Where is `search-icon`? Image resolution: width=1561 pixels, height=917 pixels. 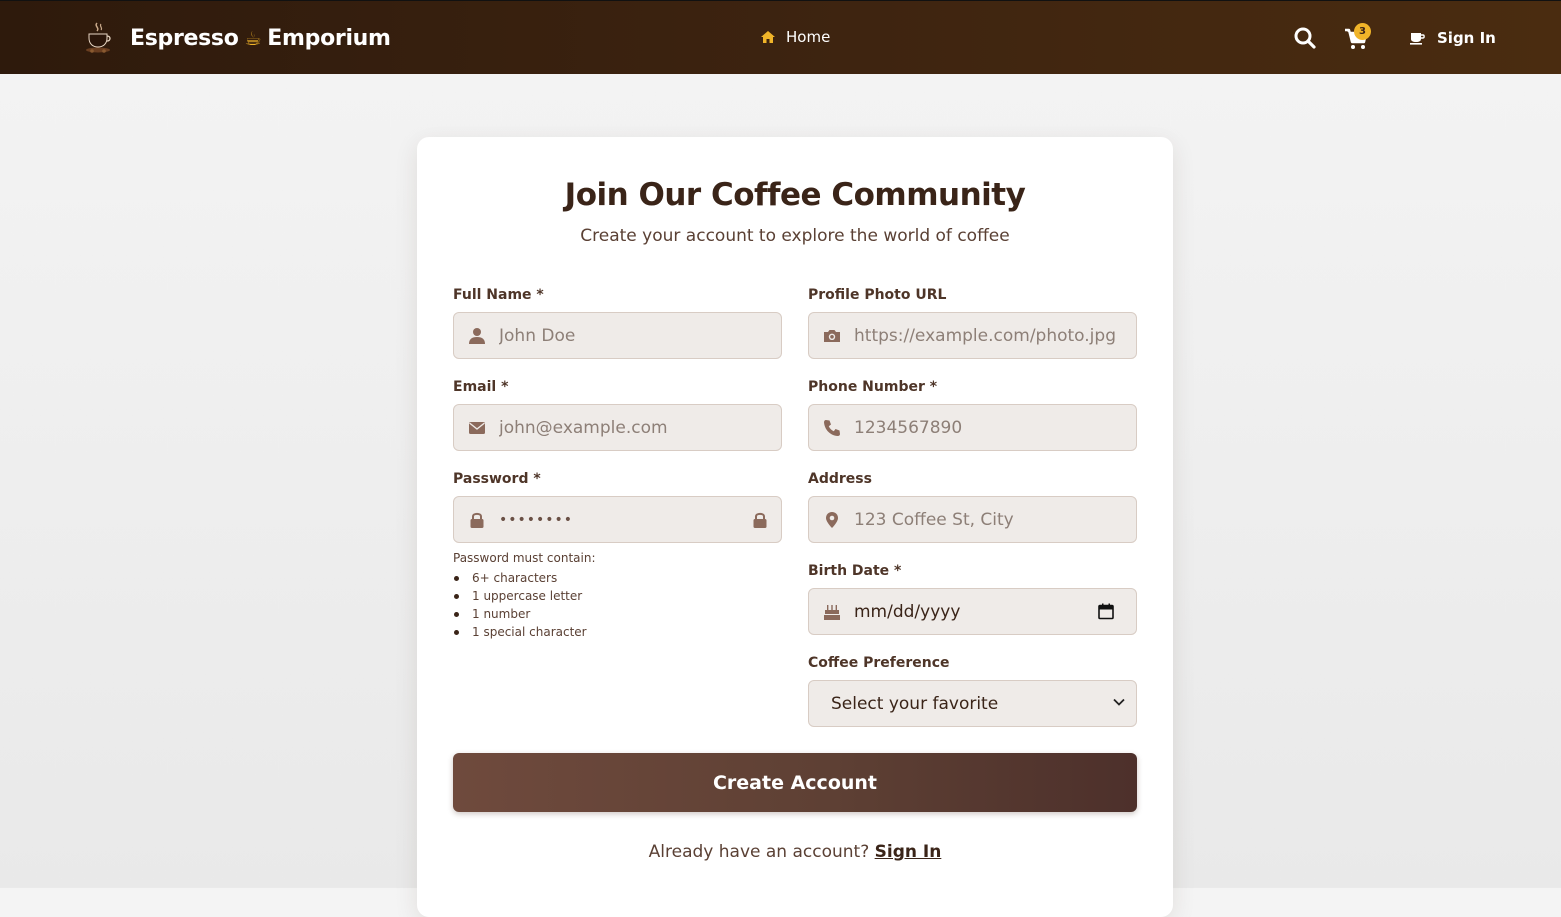
search-icon is located at coordinates (1305, 38).